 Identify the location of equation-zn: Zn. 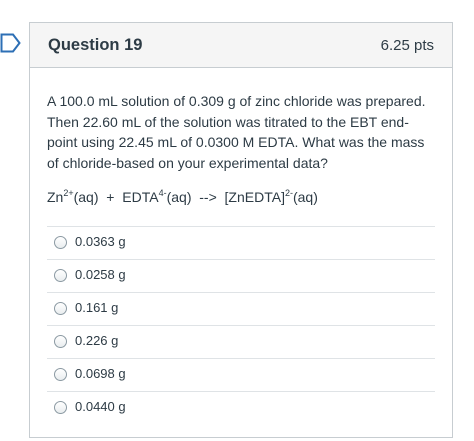
(55, 197).